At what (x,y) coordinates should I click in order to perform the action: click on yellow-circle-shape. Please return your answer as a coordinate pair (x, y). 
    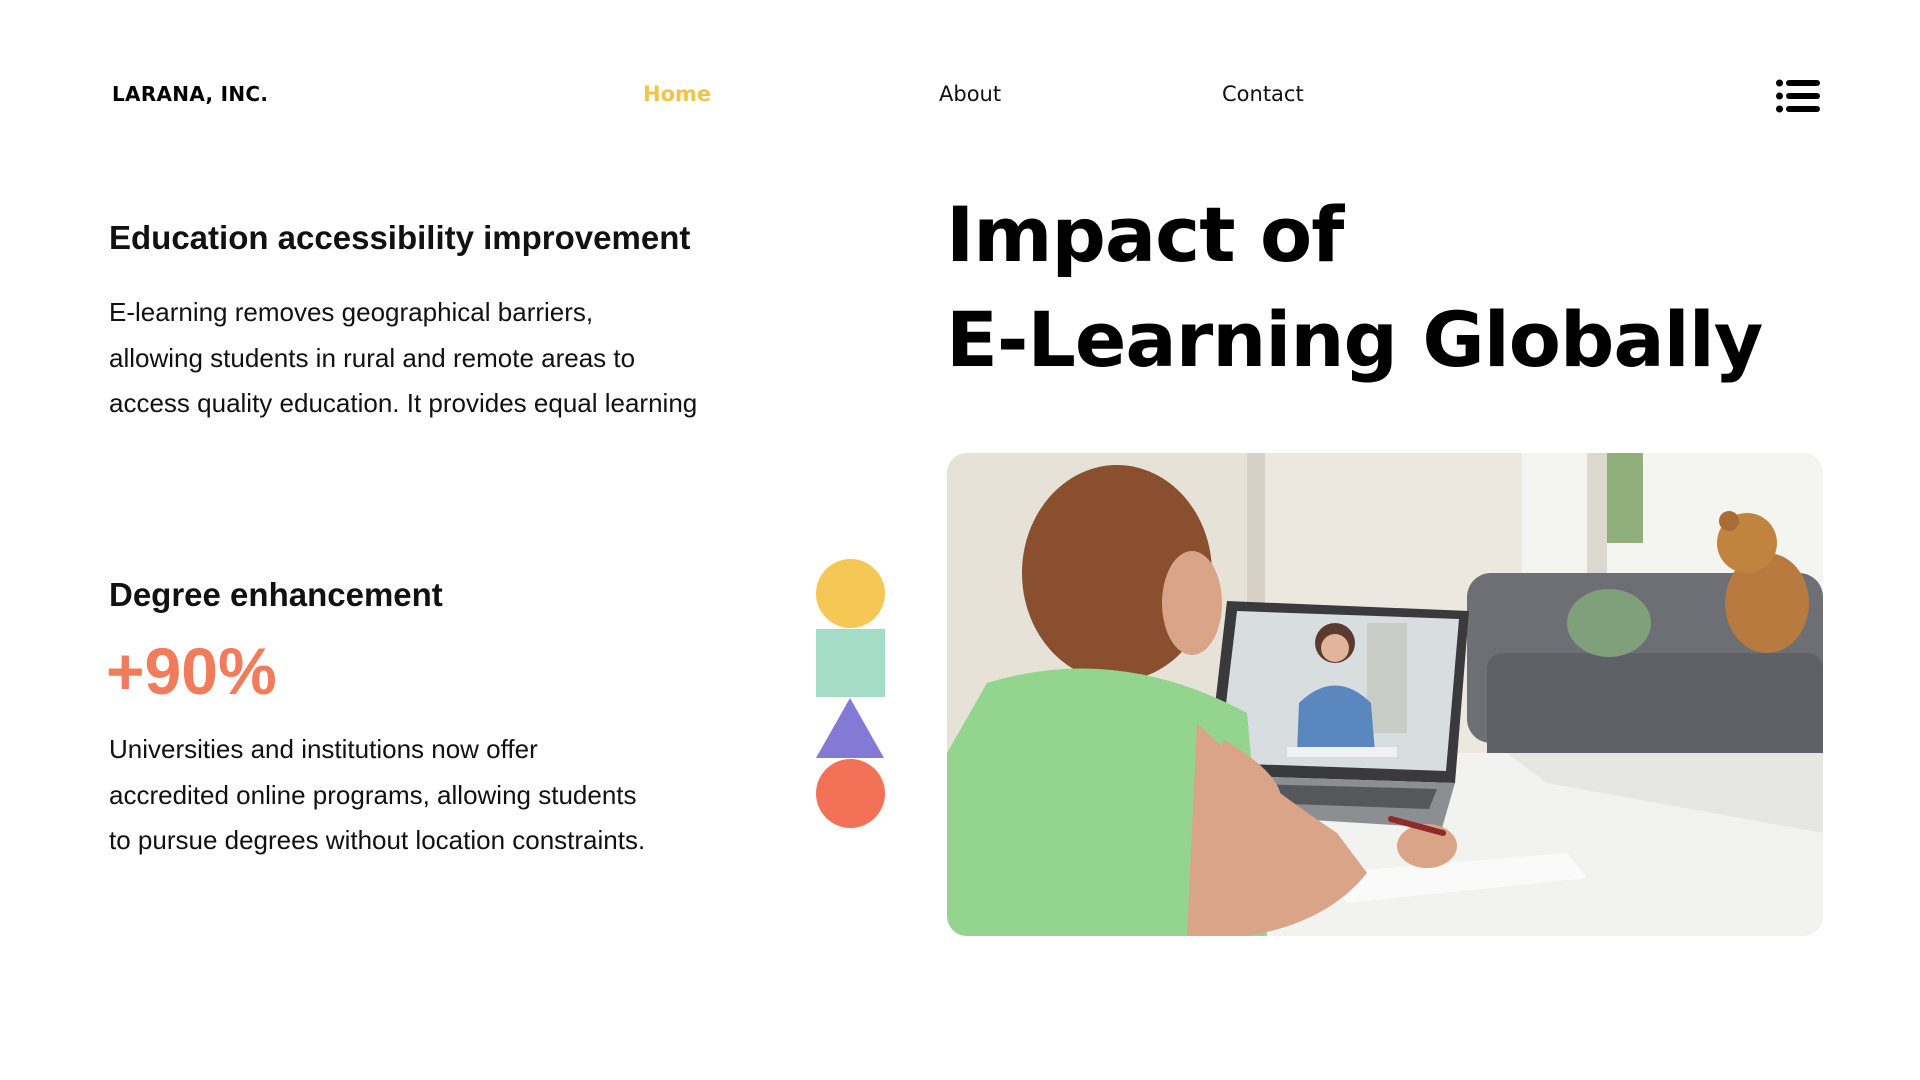
    Looking at the image, I should click on (850, 593).